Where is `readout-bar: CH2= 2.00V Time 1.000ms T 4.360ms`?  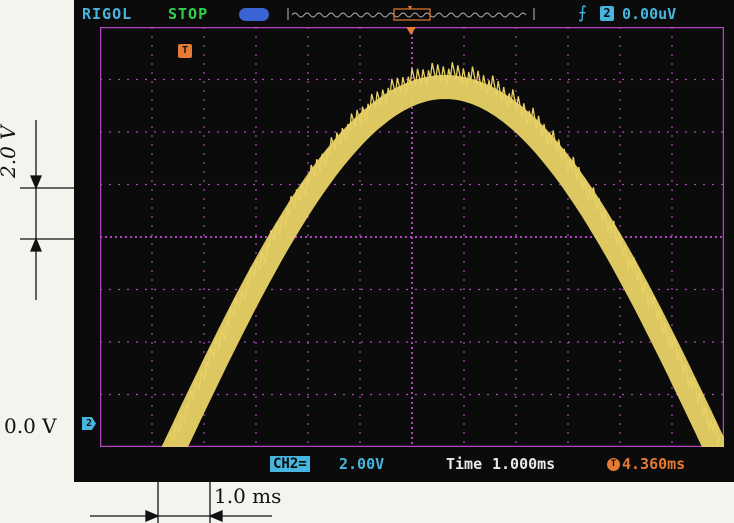
readout-bar: CH2= 2.00V Time 1.000ms T 4.360ms is located at coordinates (404, 466).